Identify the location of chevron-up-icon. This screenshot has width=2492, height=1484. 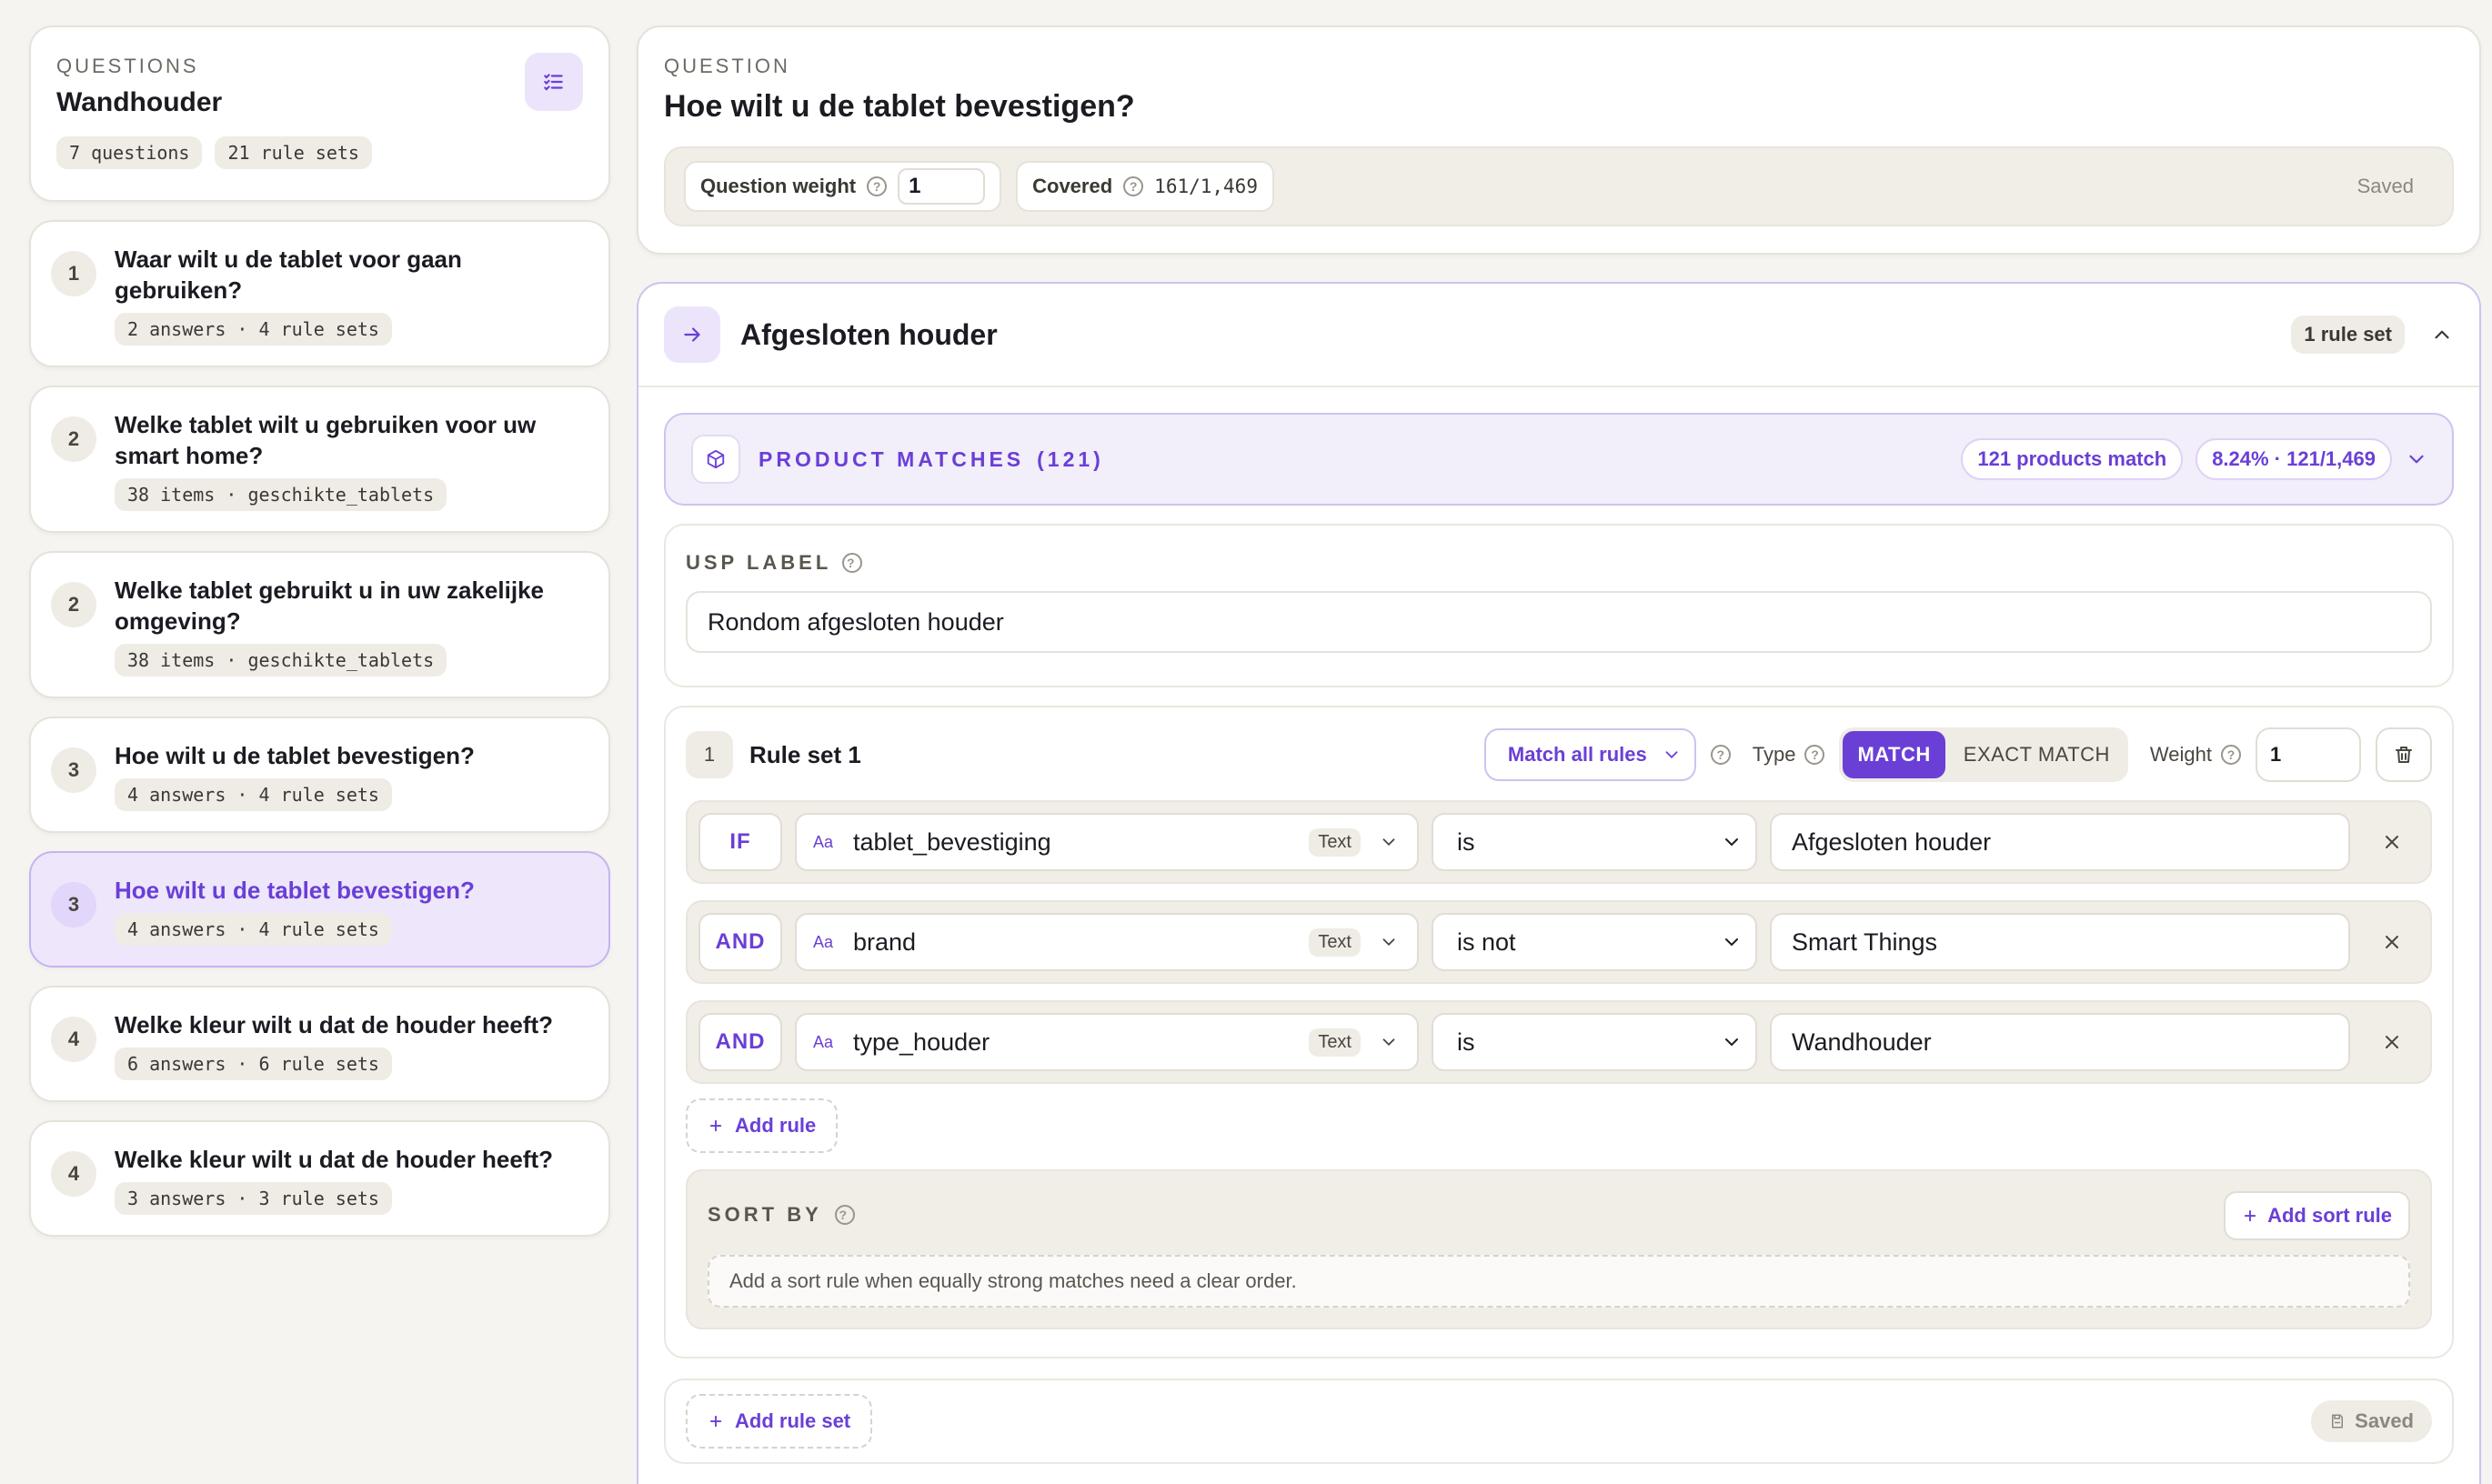
(2442, 335).